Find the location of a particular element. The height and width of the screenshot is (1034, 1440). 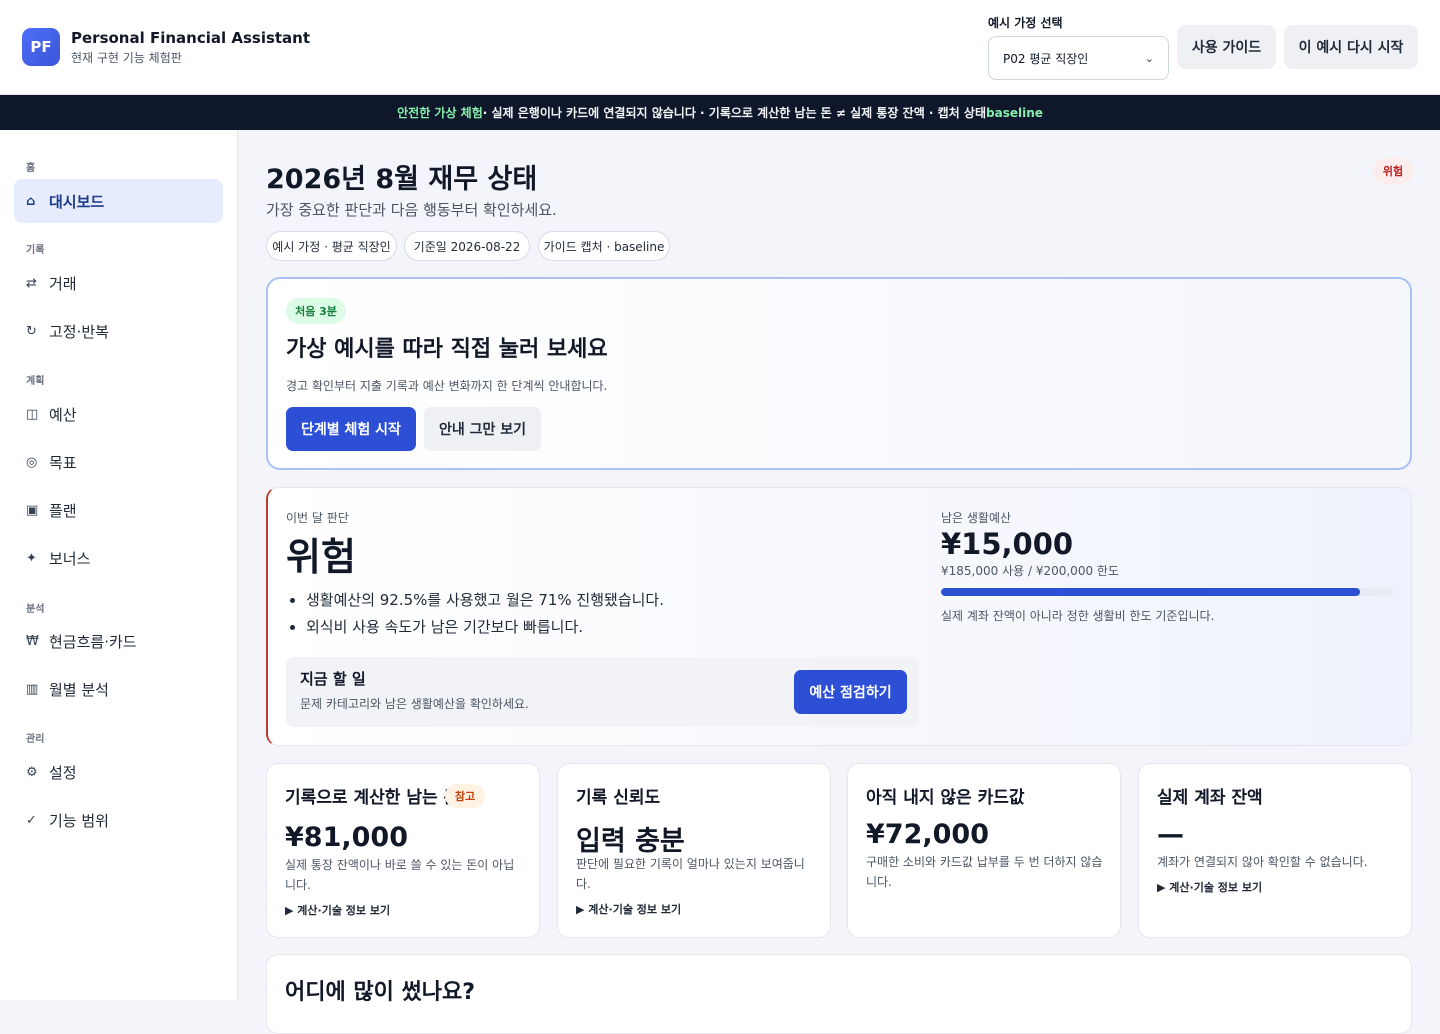

sidebar-item-label: 월별 분석 is located at coordinates (79, 689).